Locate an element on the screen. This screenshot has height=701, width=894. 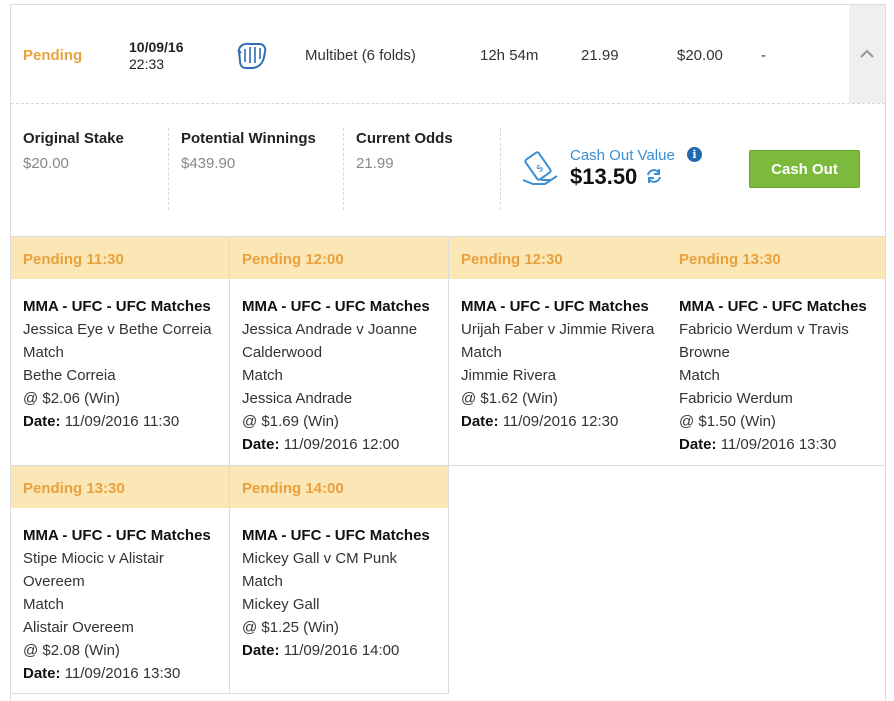
leg-detail-line: Bethe Correia is located at coordinates (69, 375).